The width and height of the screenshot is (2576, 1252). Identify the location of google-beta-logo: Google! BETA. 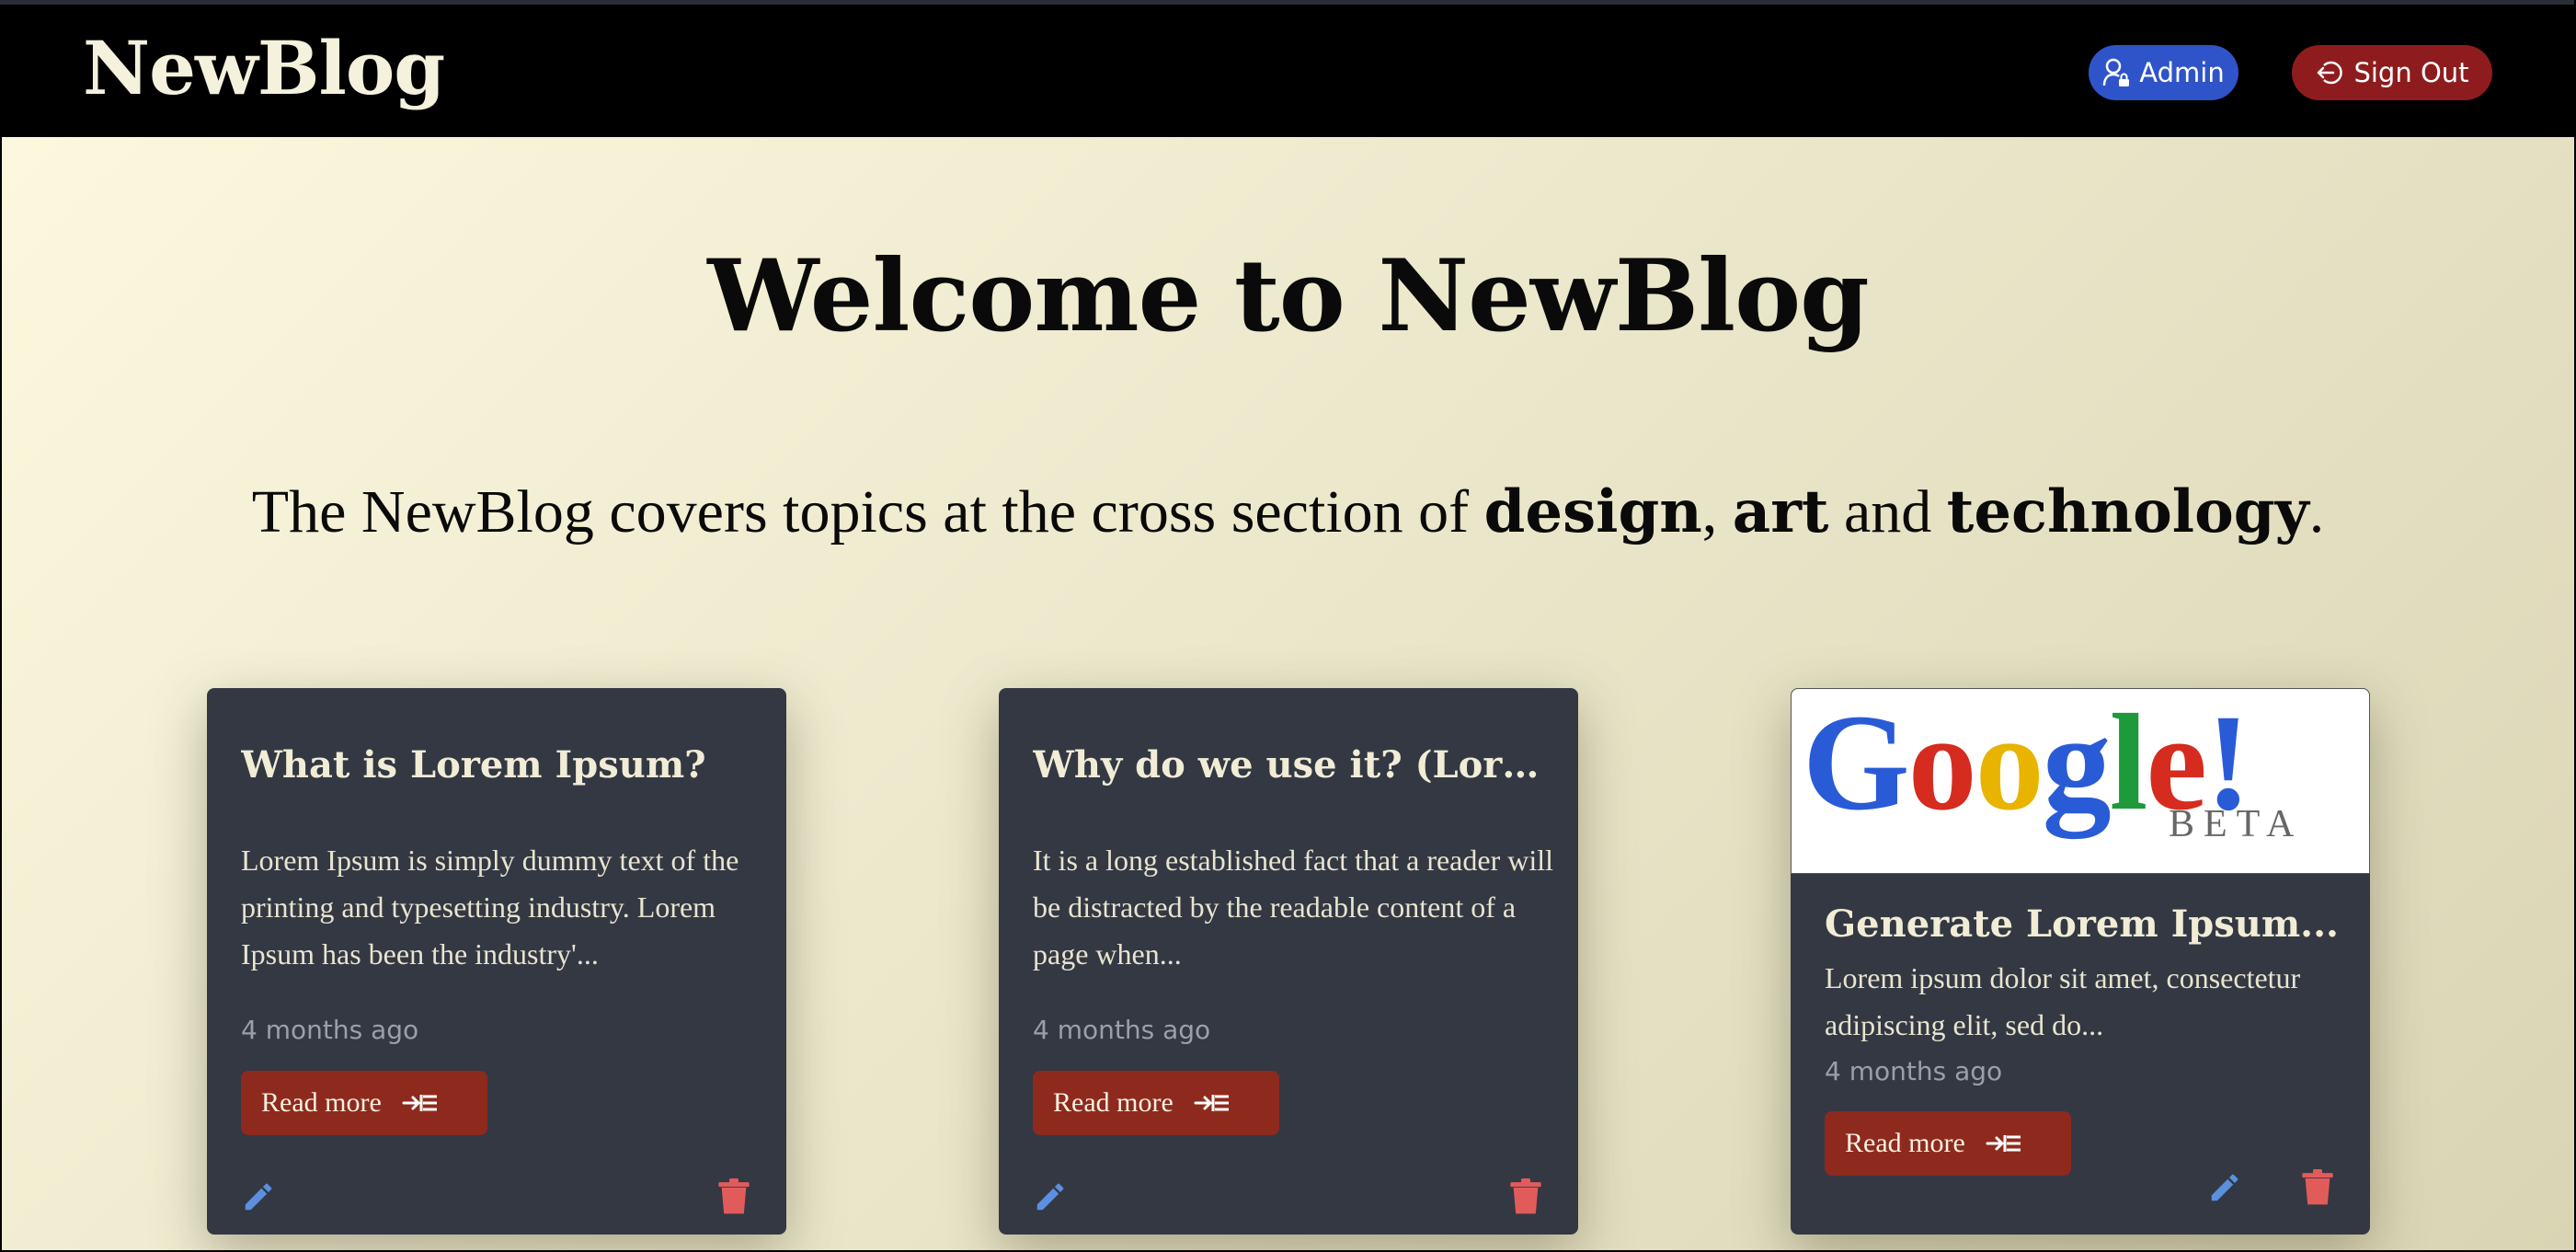
(2053, 766).